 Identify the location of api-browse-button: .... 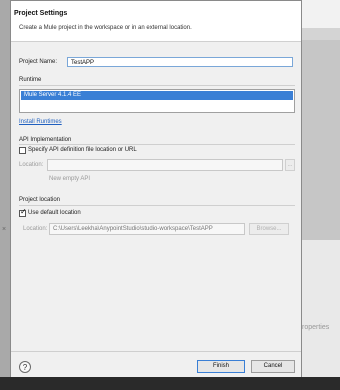
(290, 165).